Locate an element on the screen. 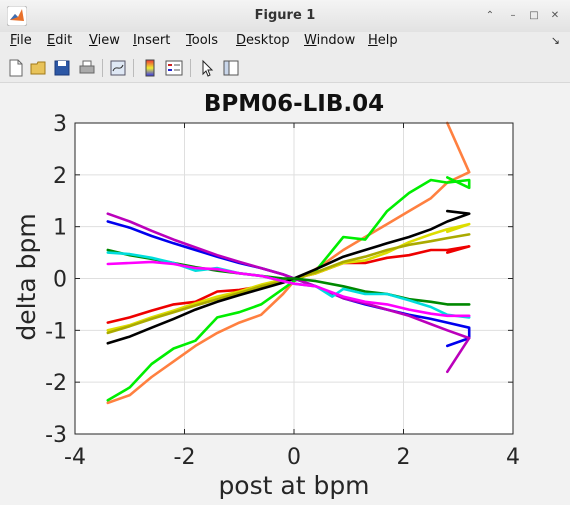 The width and height of the screenshot is (570, 505). y-axis-label: delta bpm is located at coordinates (26, 276).